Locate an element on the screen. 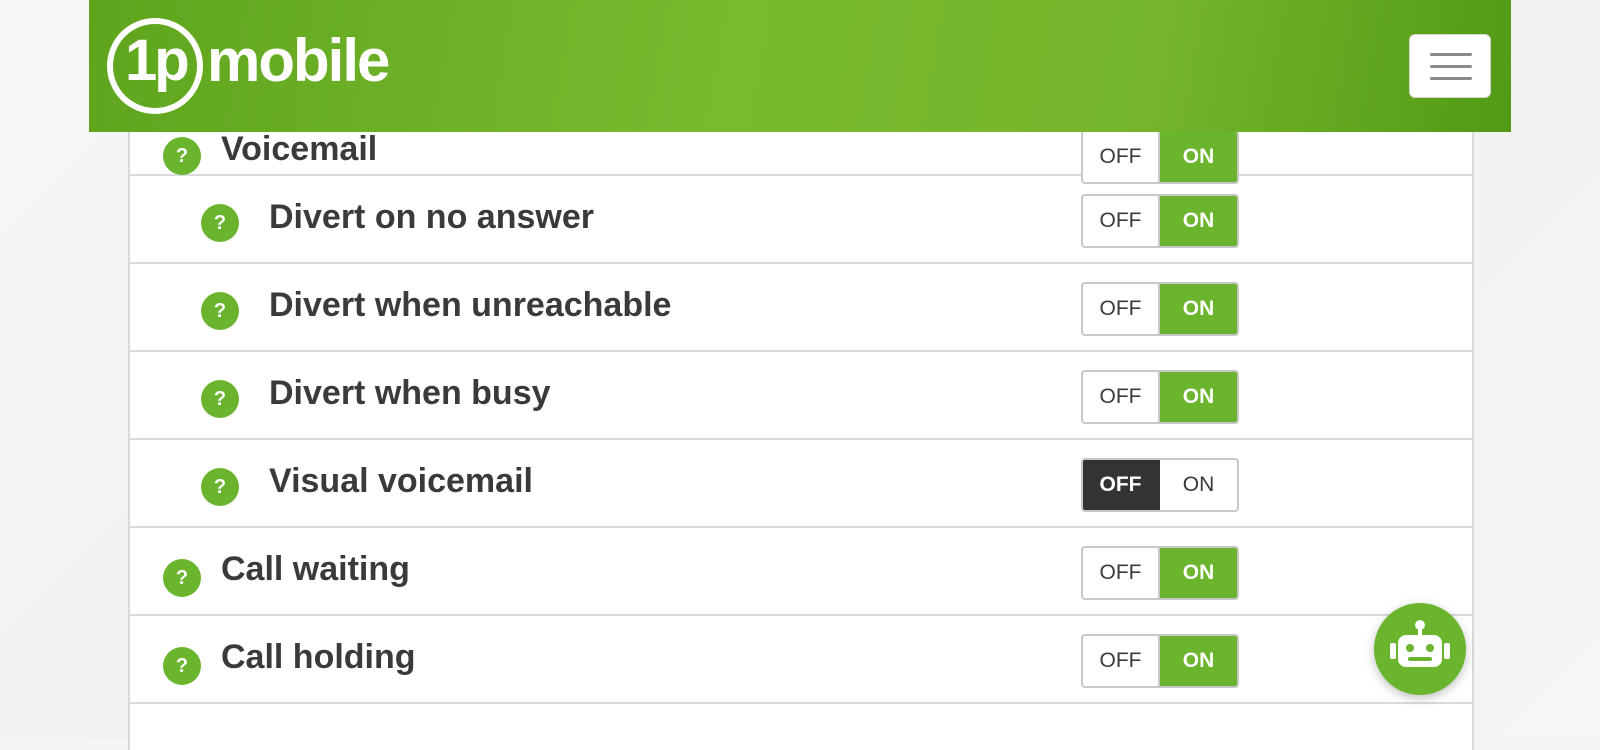 This screenshot has width=1600, height=750. setting-label-call-holding: Call holding is located at coordinates (318, 657).